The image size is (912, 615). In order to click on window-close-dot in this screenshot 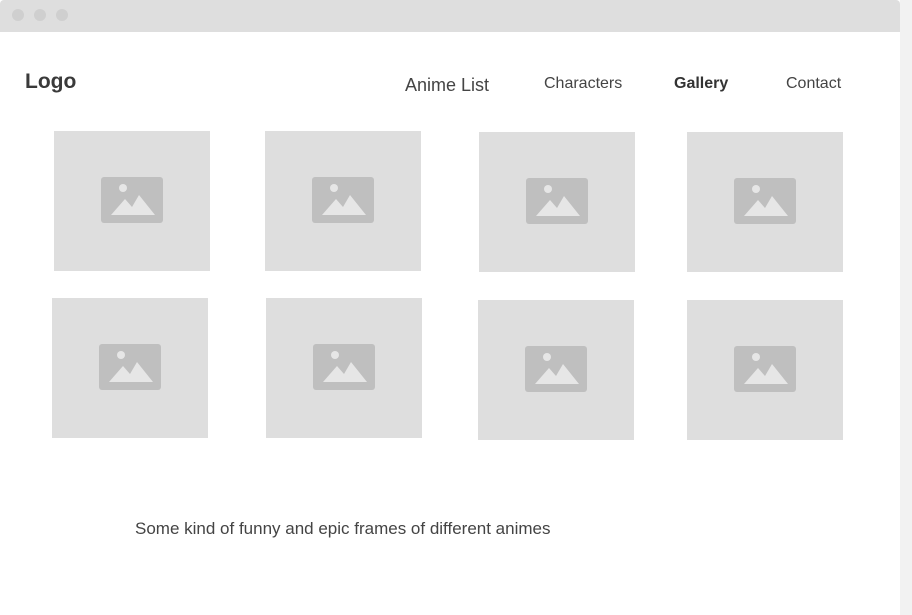, I will do `click(18, 15)`.